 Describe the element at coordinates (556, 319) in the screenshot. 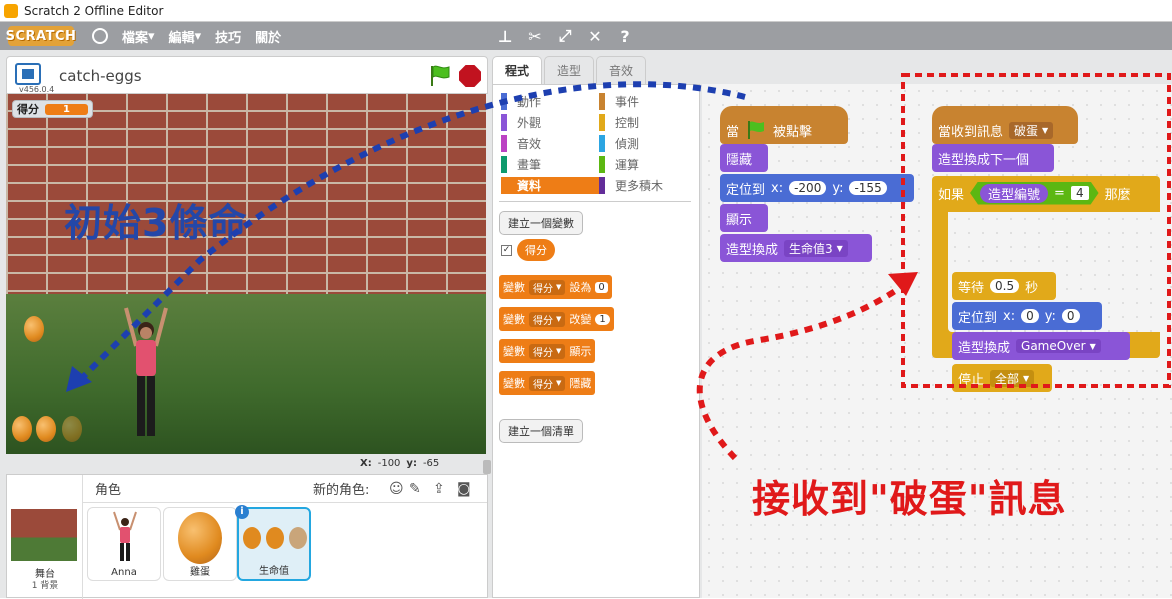

I see `block-change-variable: 變數 得分 改變 1` at that location.